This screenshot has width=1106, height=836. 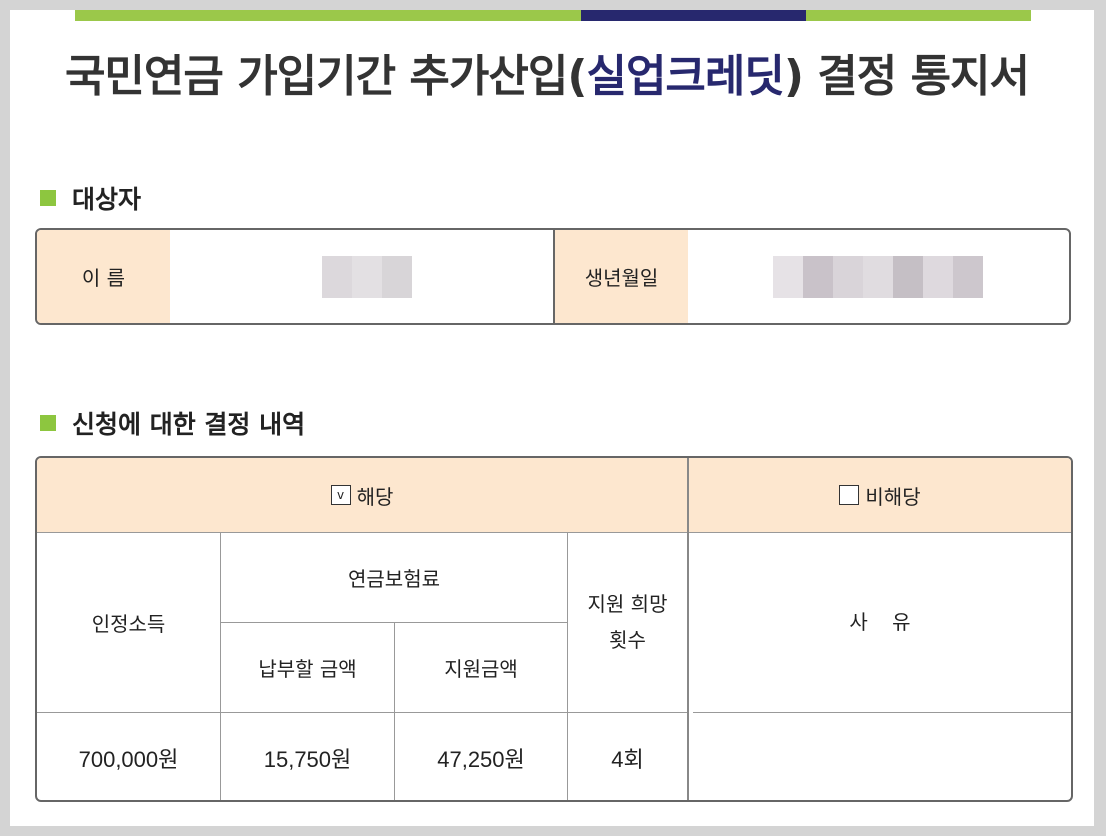 What do you see at coordinates (367, 279) in the screenshot?
I see `name-value-redacted` at bounding box center [367, 279].